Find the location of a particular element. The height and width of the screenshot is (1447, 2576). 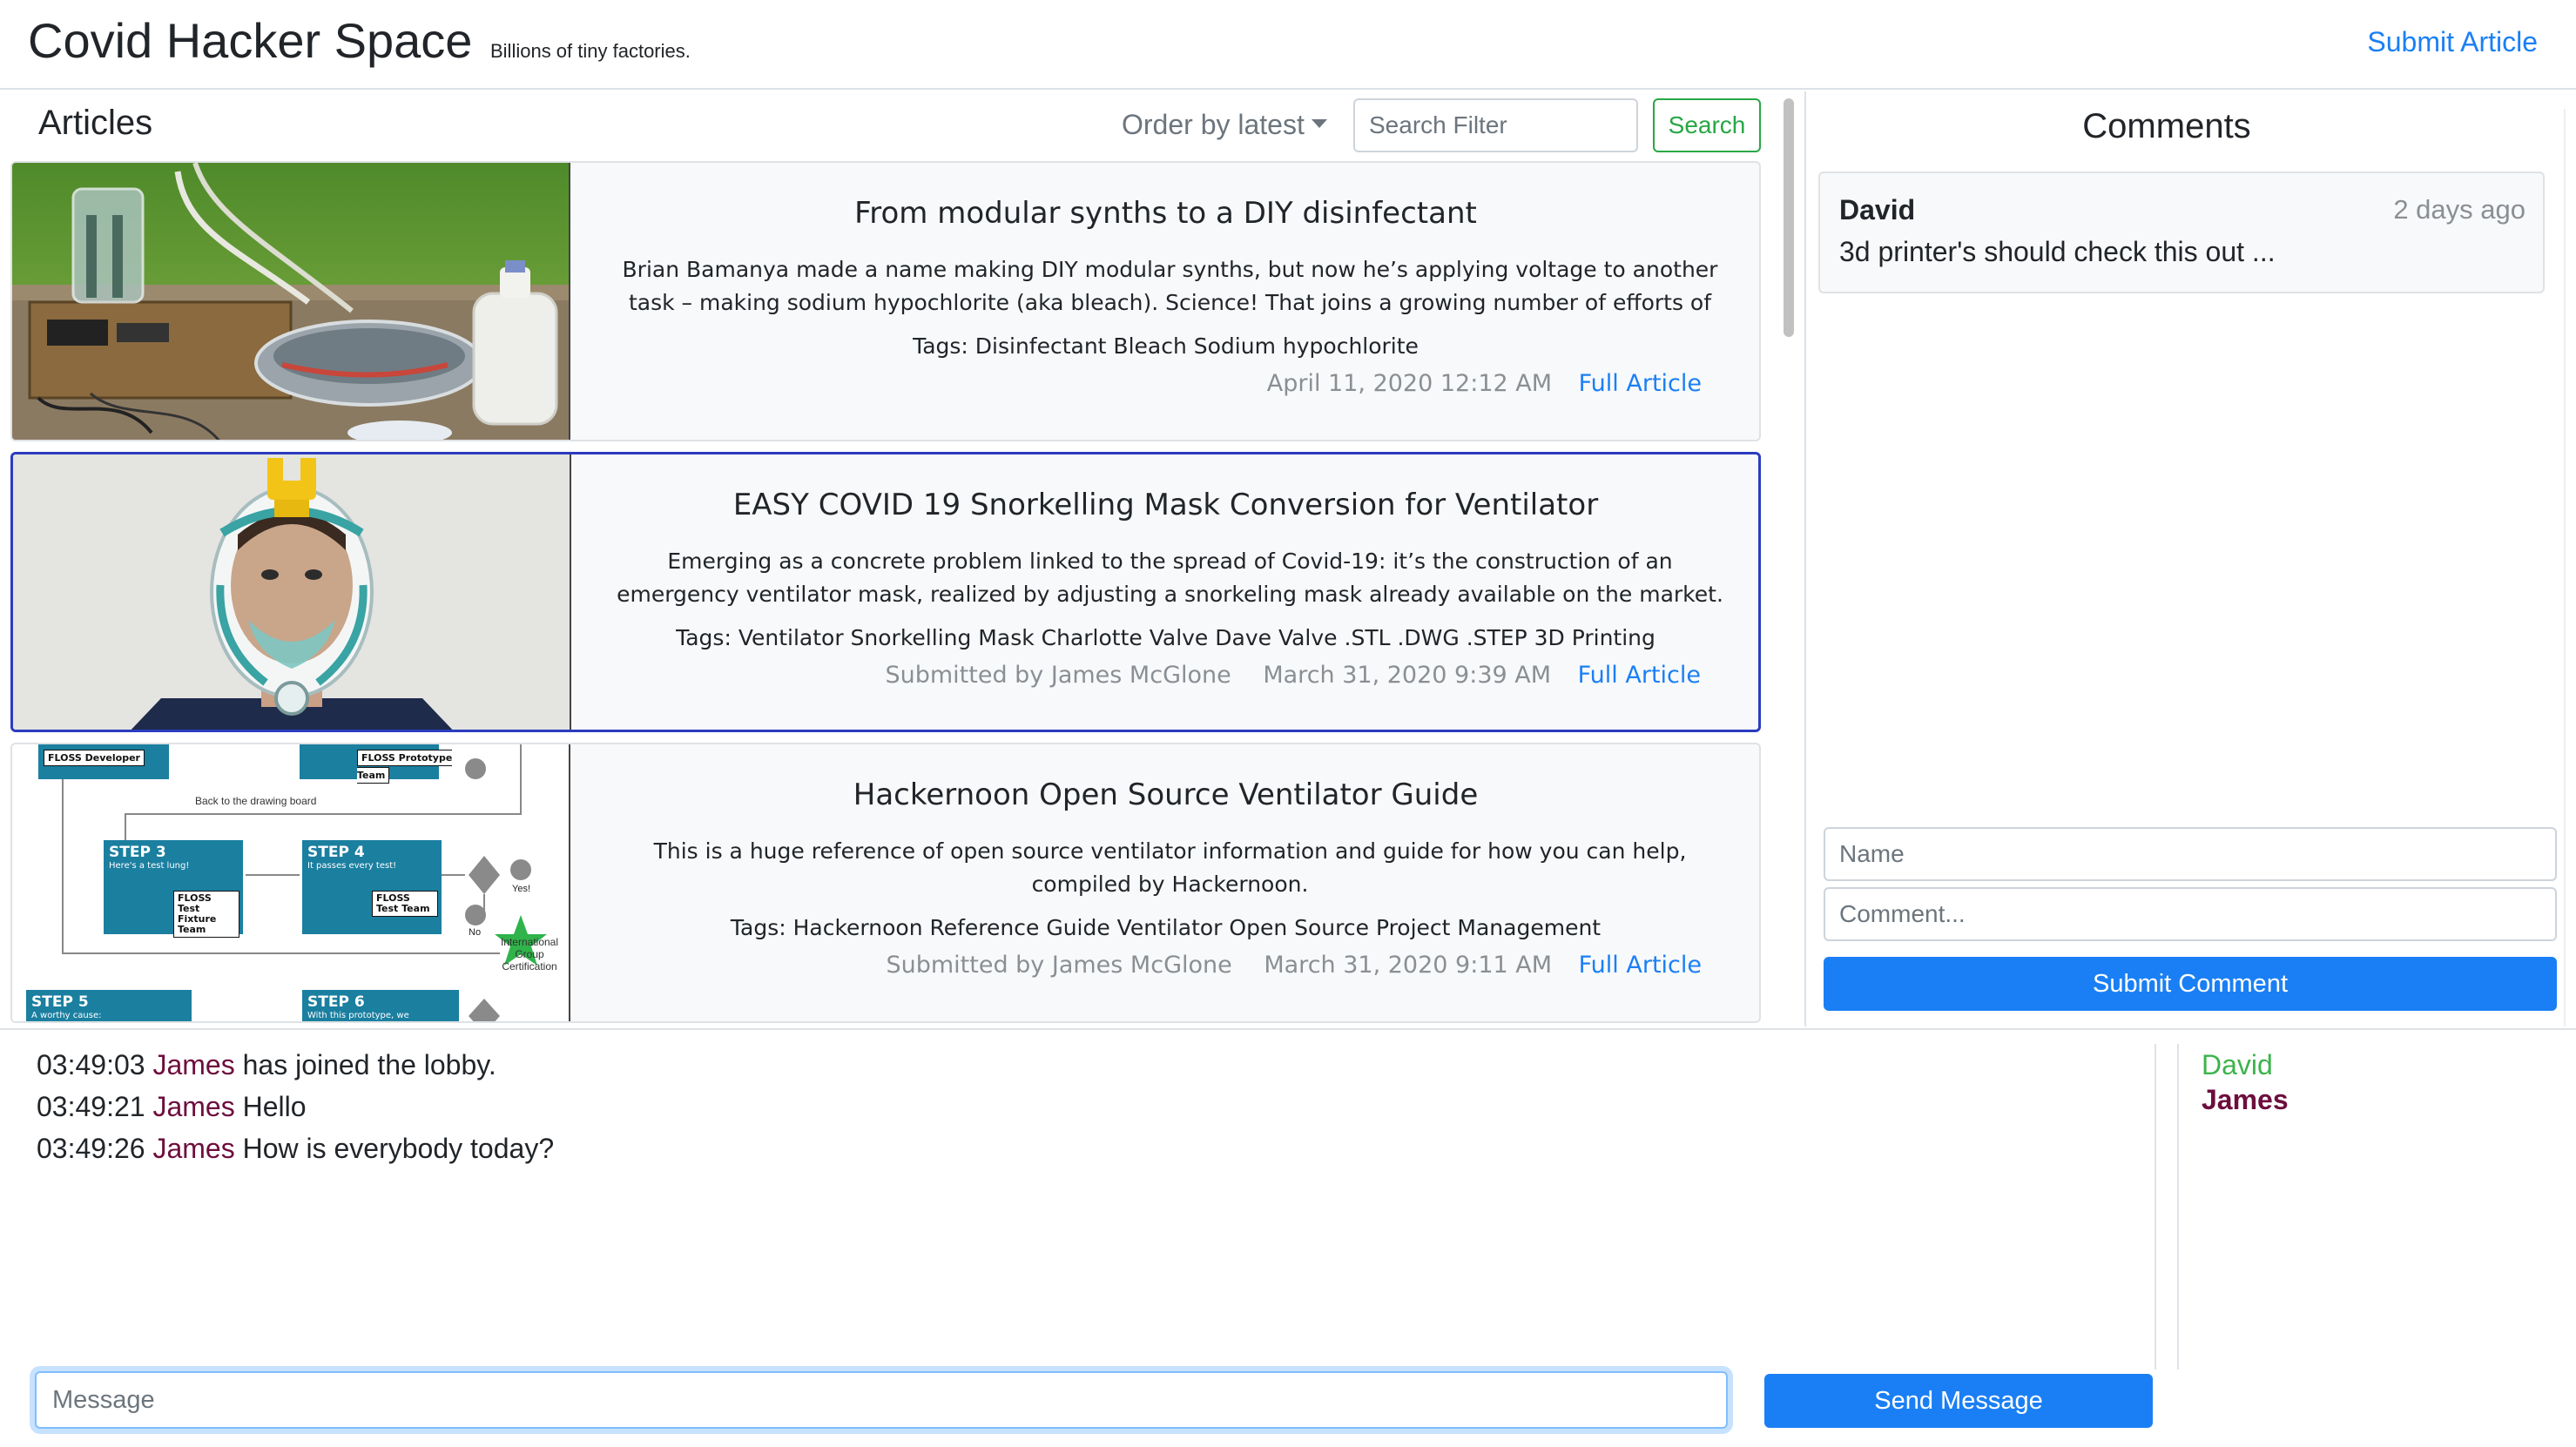

online-user: James is located at coordinates (2246, 1099).